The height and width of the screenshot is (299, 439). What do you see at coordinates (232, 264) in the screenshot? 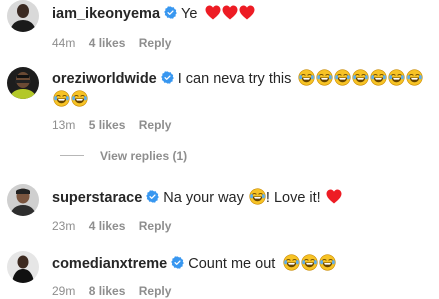
I see `comment-text: Count me out` at bounding box center [232, 264].